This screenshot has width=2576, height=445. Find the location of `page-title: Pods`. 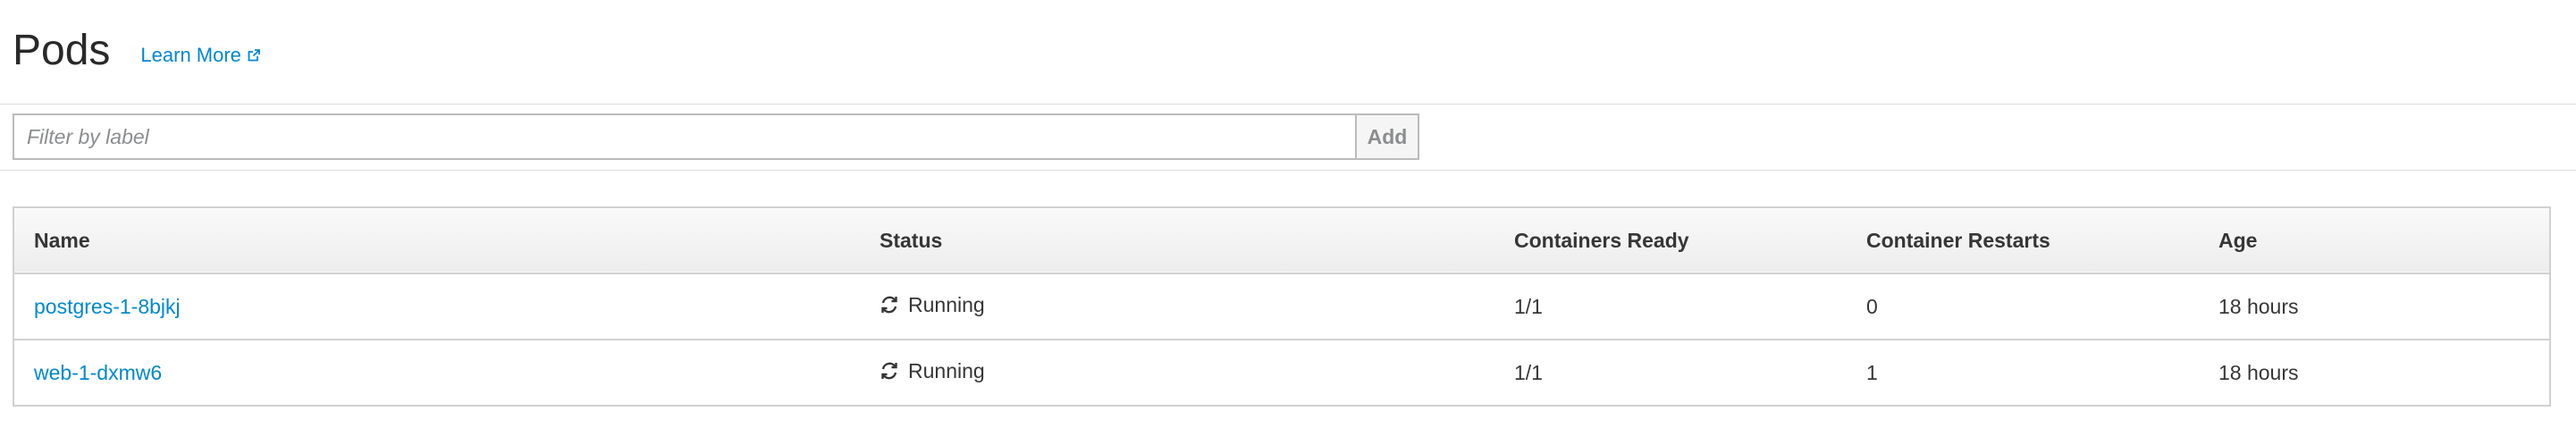

page-title: Pods is located at coordinates (62, 50).